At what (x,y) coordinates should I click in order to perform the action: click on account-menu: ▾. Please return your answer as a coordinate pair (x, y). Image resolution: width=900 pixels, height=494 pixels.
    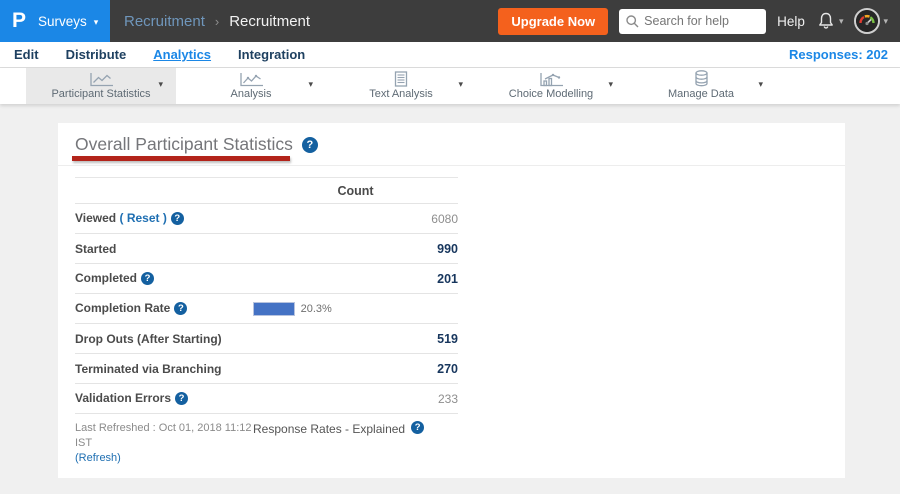
    Looking at the image, I should click on (871, 21).